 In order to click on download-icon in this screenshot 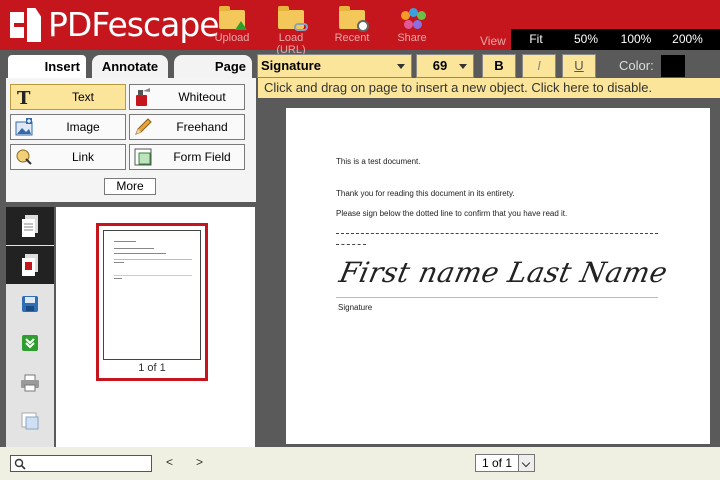, I will do `click(30, 343)`.